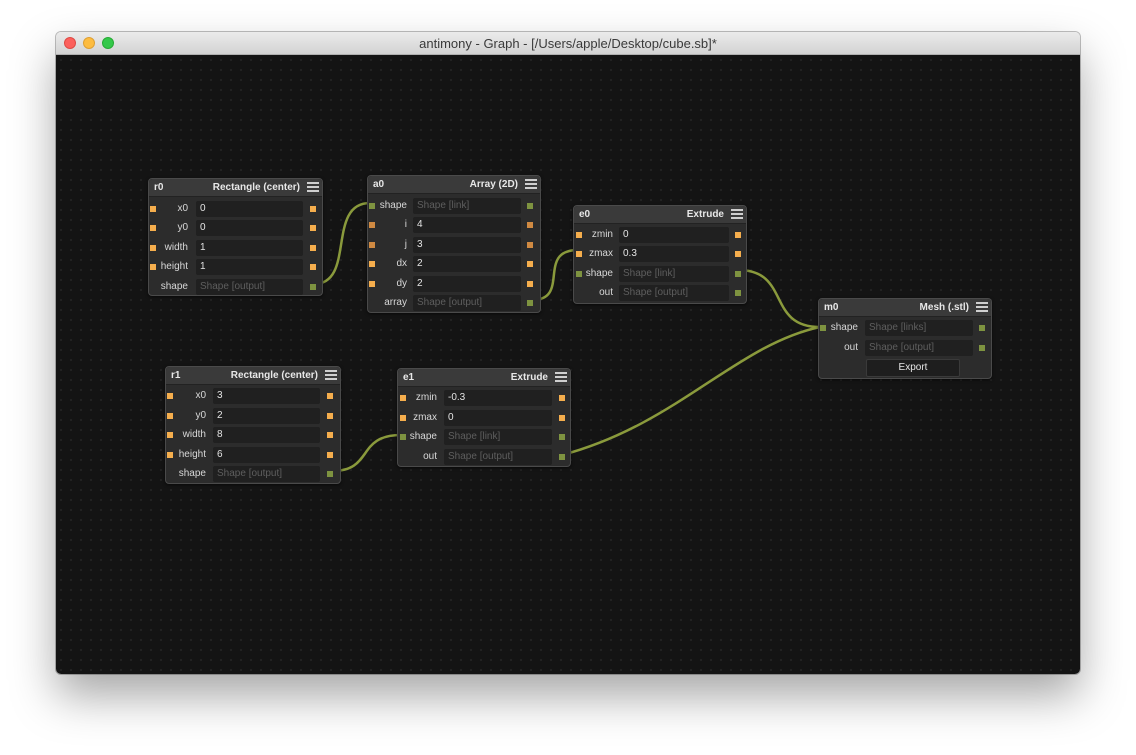 The height and width of the screenshot is (755, 1136). Describe the element at coordinates (913, 368) in the screenshot. I see `export-button: Export` at that location.